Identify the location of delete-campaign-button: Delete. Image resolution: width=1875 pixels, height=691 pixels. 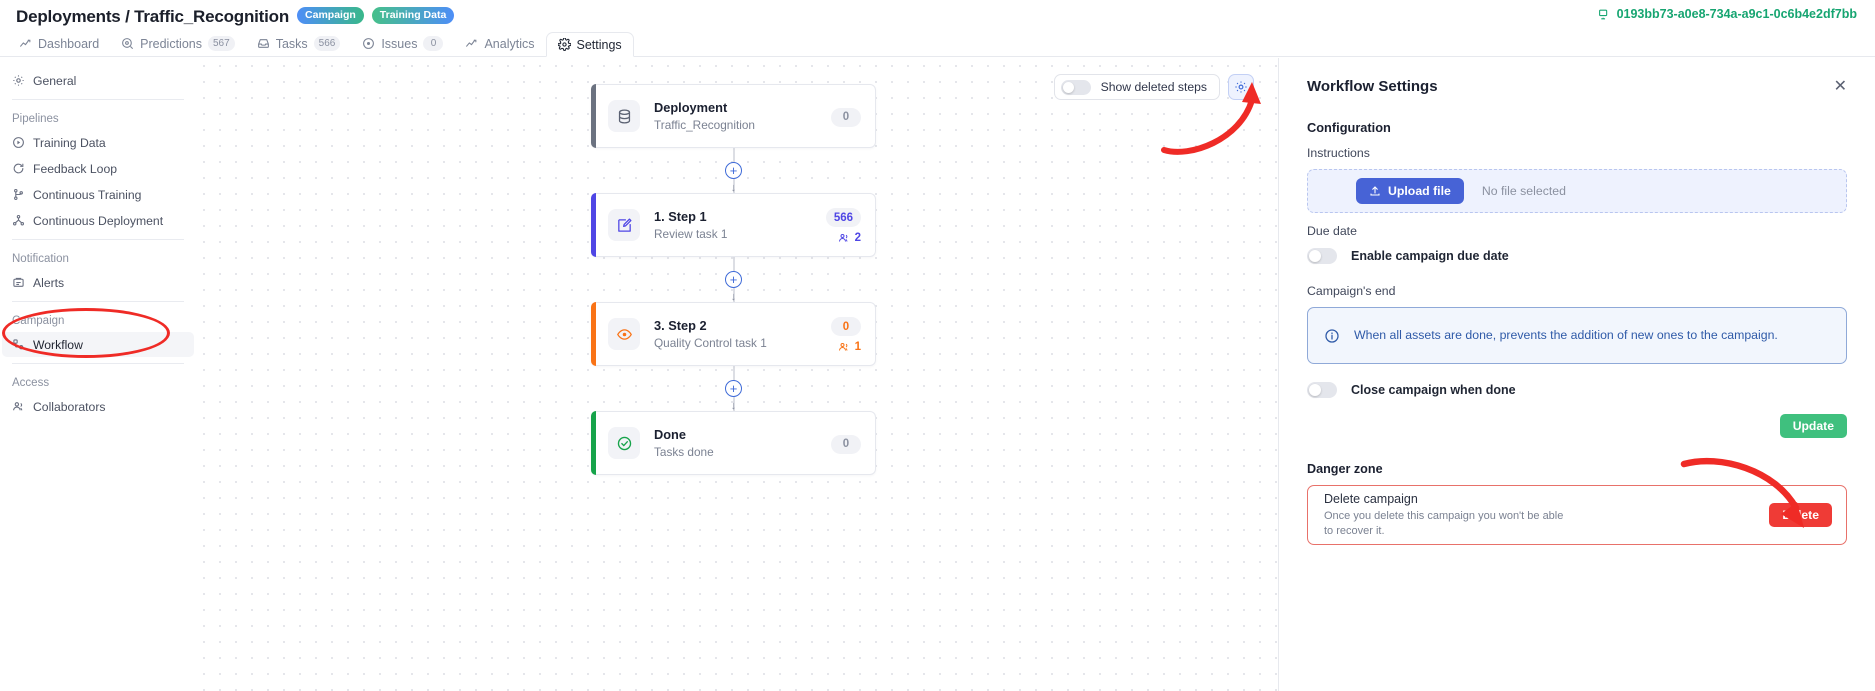
(1800, 515).